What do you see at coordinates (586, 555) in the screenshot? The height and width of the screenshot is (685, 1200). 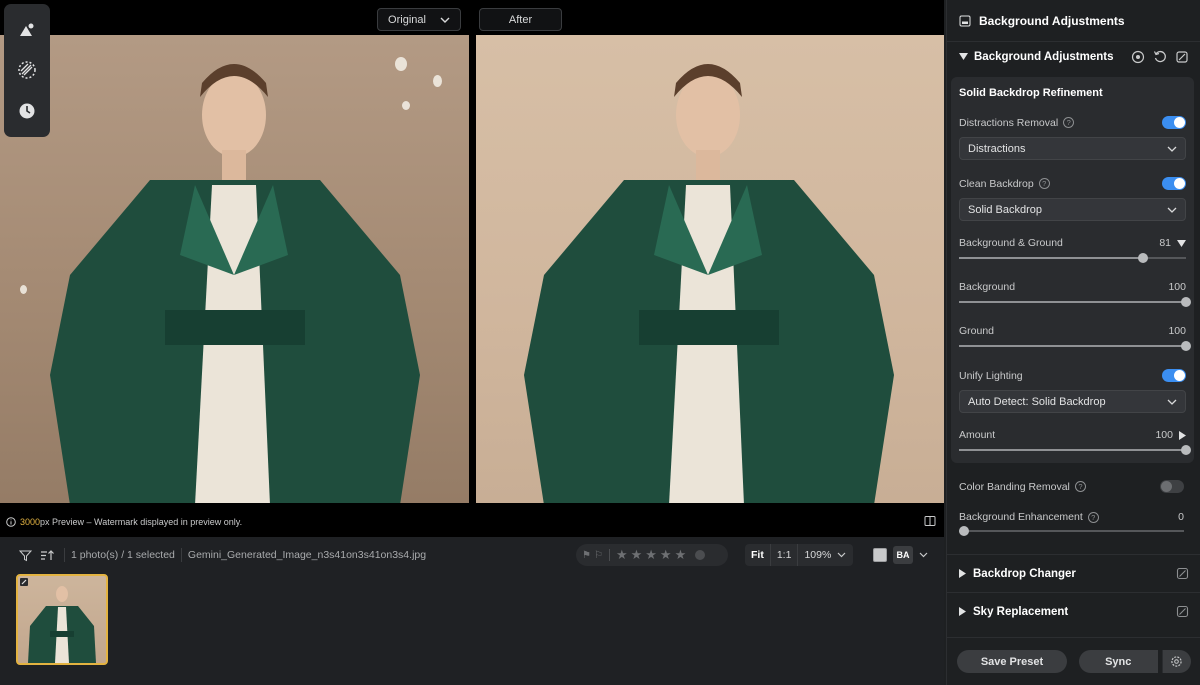 I see `flag-pick-icon: ⚑` at bounding box center [586, 555].